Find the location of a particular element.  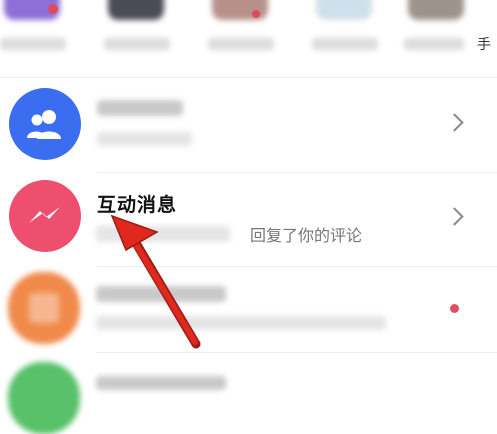

group-icon is located at coordinates (44, 124).